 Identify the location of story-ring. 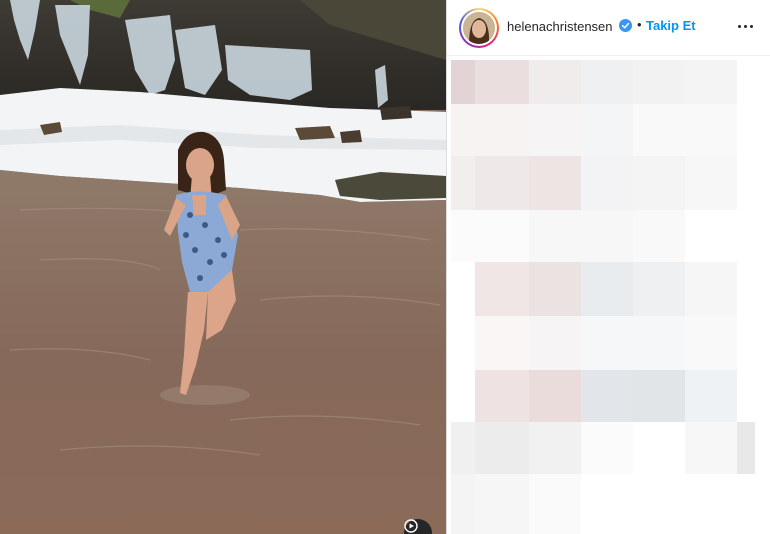
(479, 28).